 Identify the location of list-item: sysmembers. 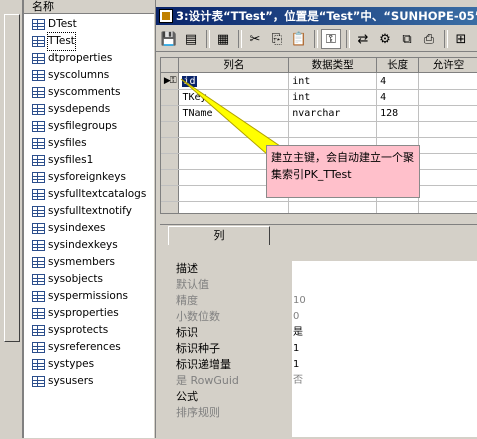
(89, 262).